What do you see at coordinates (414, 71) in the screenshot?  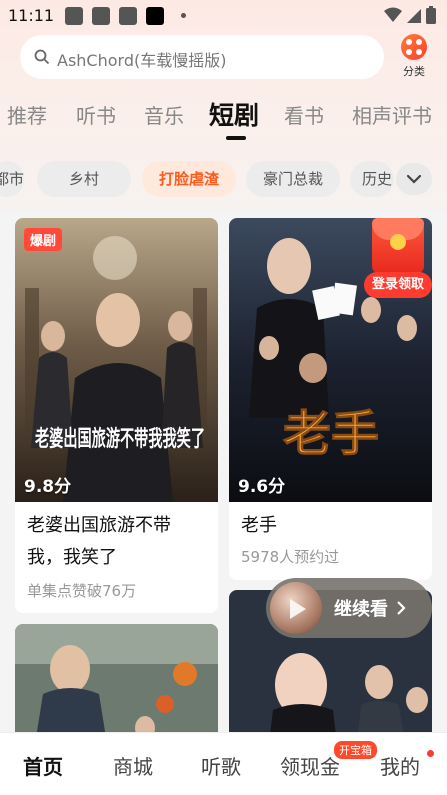 I see `category-label: 分类` at bounding box center [414, 71].